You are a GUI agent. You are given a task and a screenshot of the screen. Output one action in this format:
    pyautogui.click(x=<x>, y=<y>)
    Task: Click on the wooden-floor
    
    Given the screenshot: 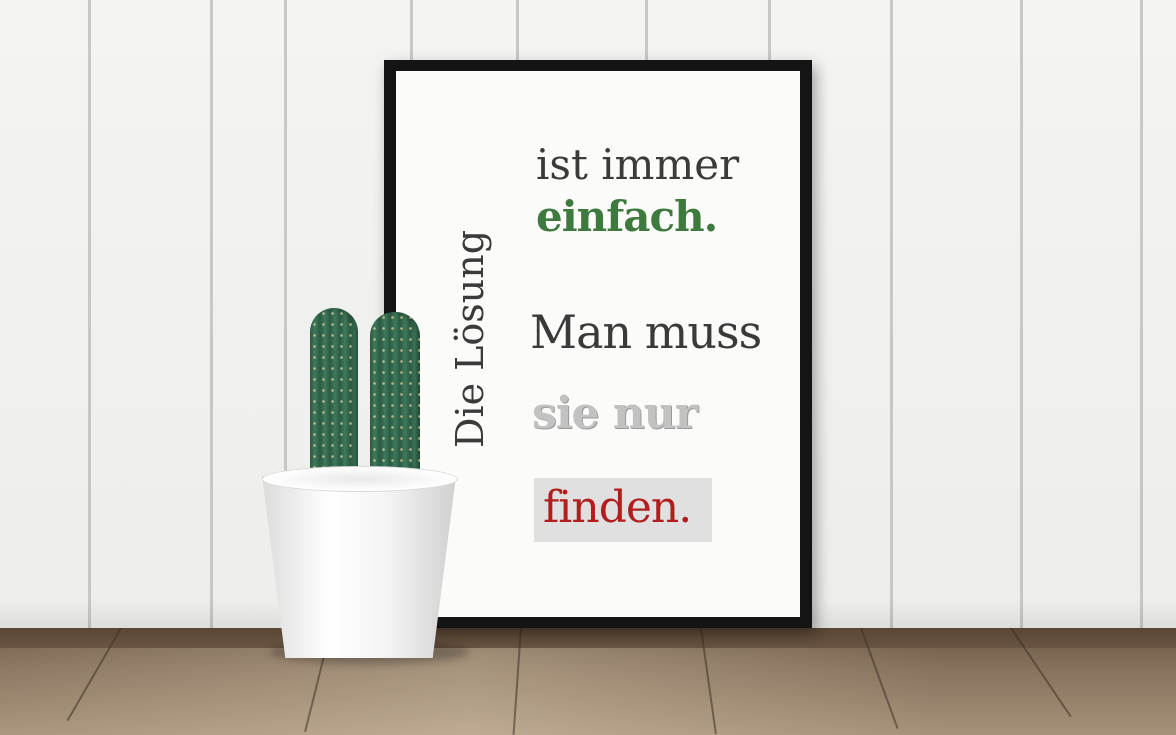 What is the action you would take?
    pyautogui.click(x=588, y=681)
    